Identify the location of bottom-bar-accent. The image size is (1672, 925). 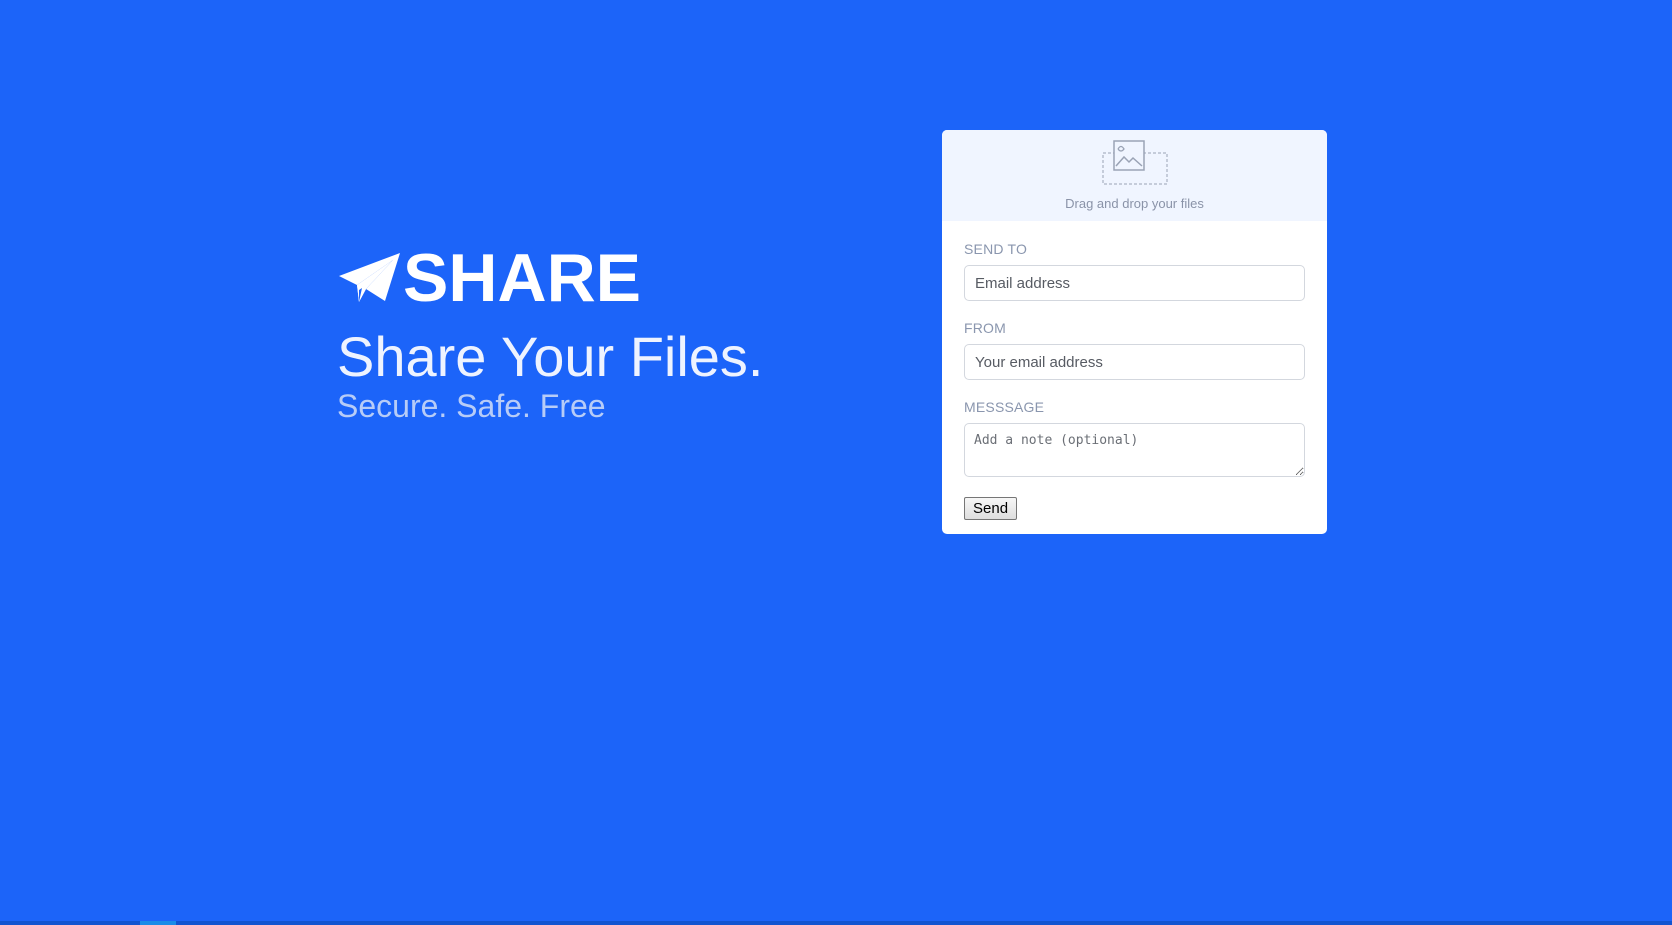
(158, 923).